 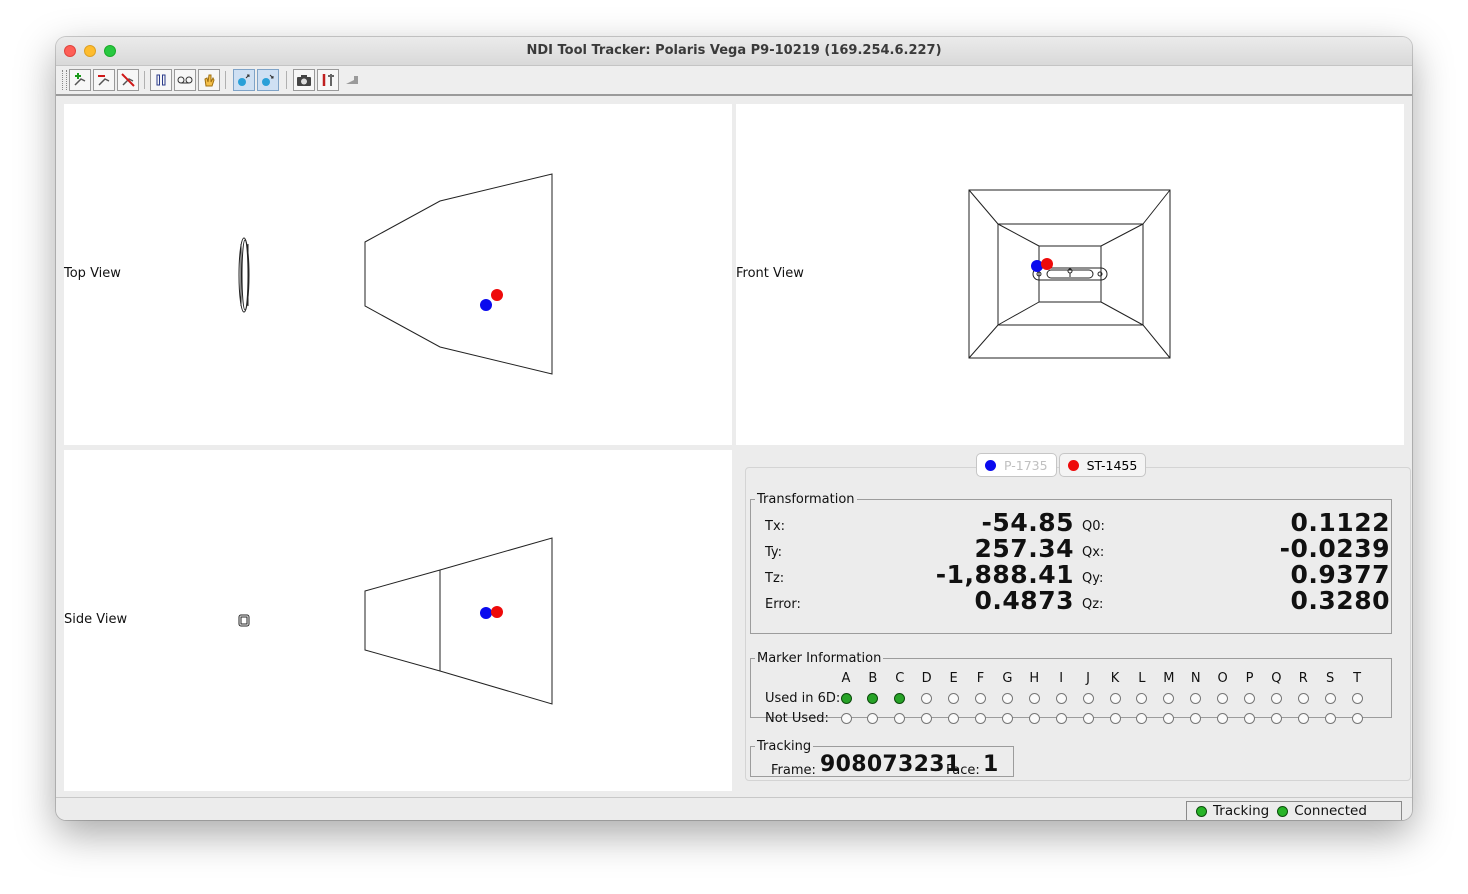 I want to click on q0-label: Q0:, so click(x=1093, y=526).